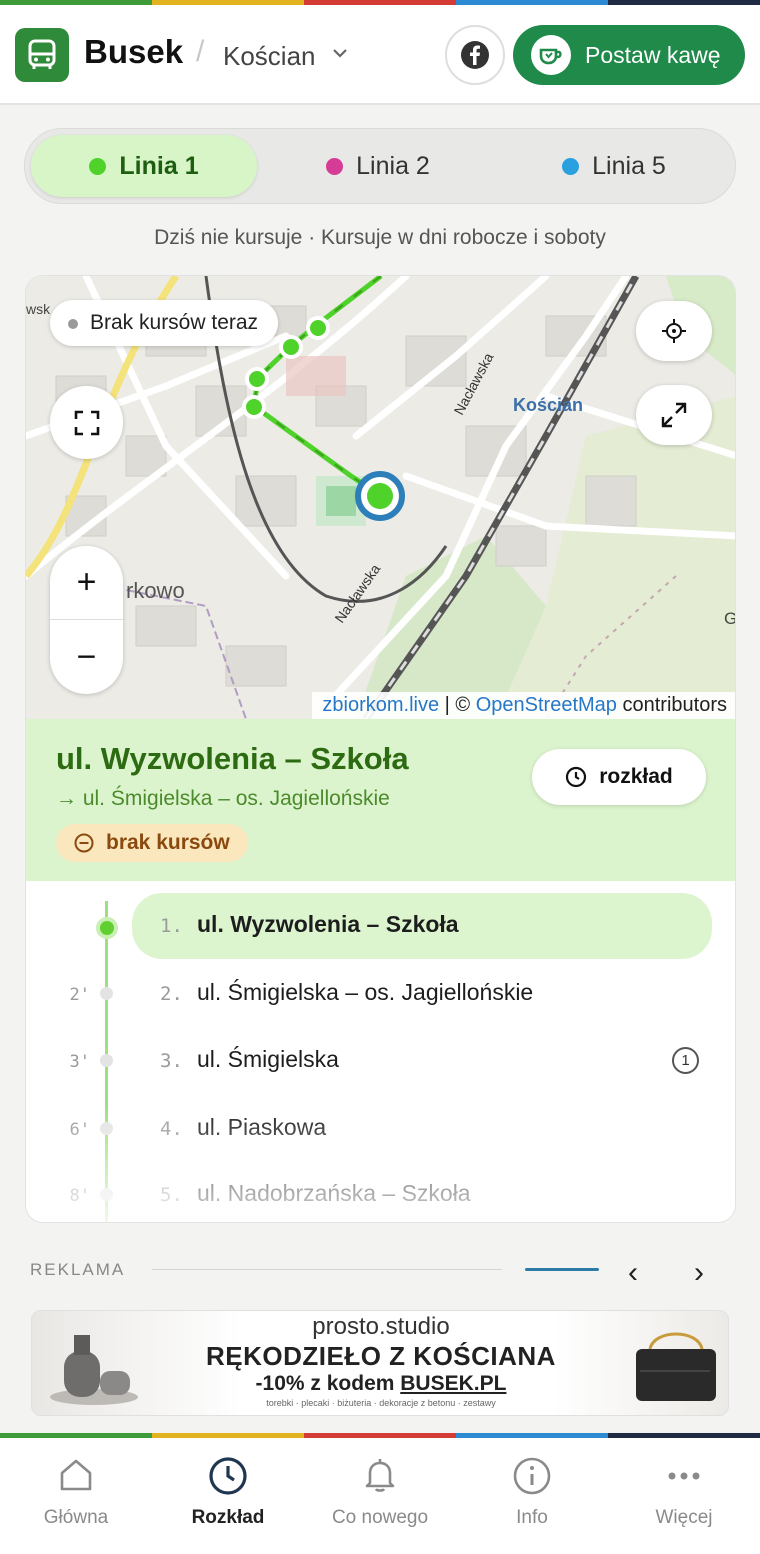  Describe the element at coordinates (327, 1269) in the screenshot. I see `ads-divider` at that location.